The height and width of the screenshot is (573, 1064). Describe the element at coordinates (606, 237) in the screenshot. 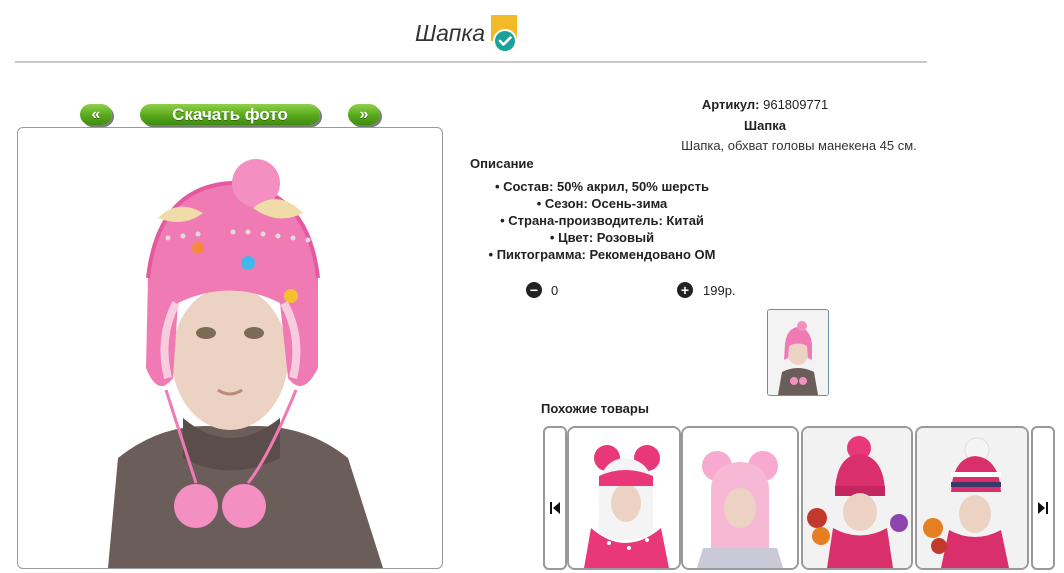

I see `spec-text: Цвет: Розовый` at that location.